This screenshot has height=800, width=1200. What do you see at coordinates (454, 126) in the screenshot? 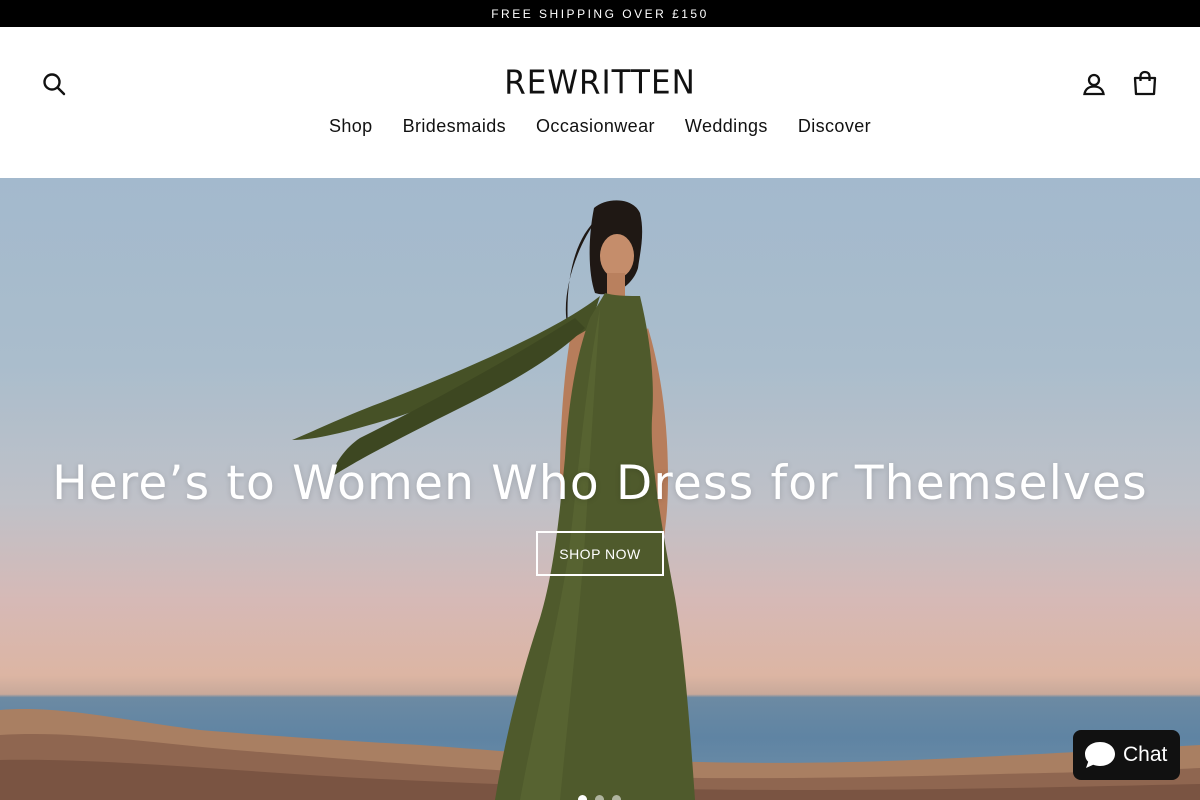
I see `nav-item-bridesmaids: Bridesmaids` at bounding box center [454, 126].